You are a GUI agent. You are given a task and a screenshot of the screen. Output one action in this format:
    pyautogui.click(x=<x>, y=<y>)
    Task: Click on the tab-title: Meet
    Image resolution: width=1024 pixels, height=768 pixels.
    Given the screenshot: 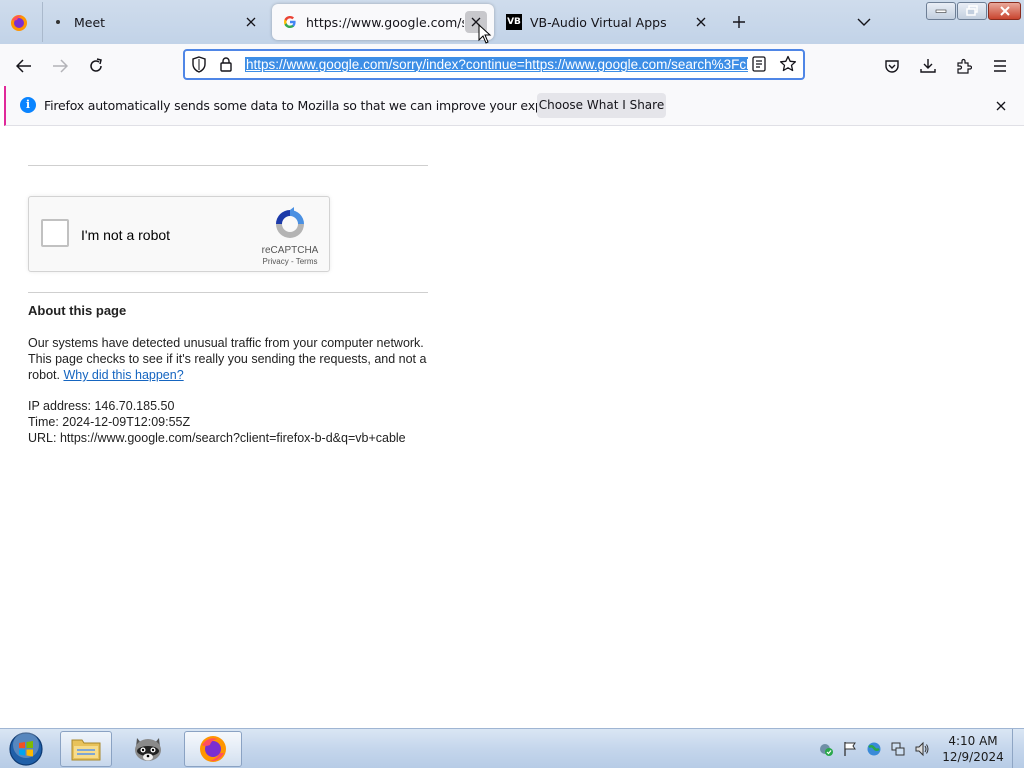 What is the action you would take?
    pyautogui.click(x=90, y=22)
    